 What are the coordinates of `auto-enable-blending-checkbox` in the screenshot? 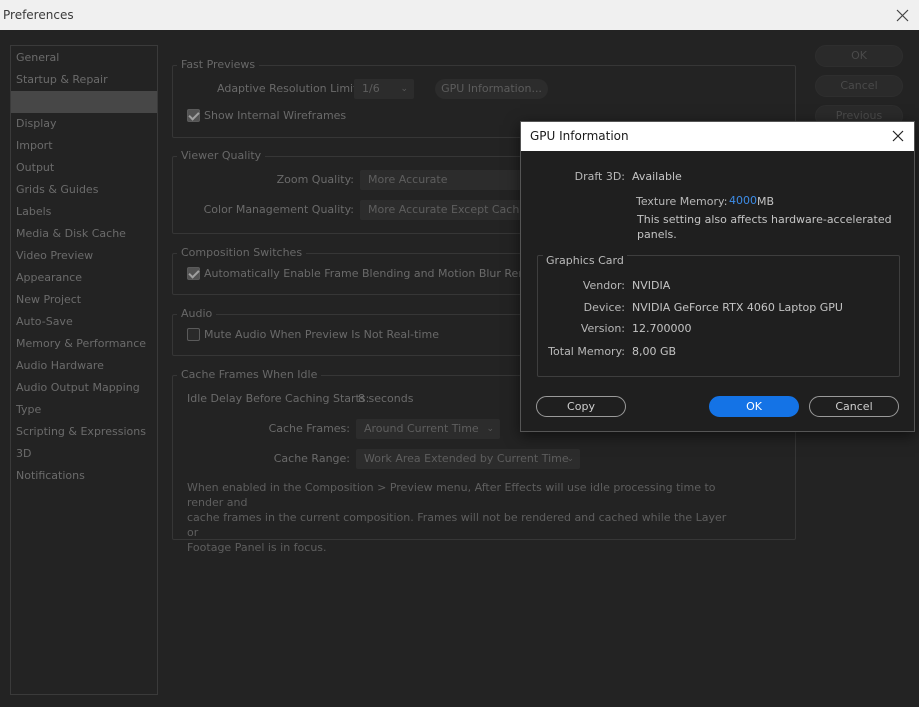 It's located at (193, 273).